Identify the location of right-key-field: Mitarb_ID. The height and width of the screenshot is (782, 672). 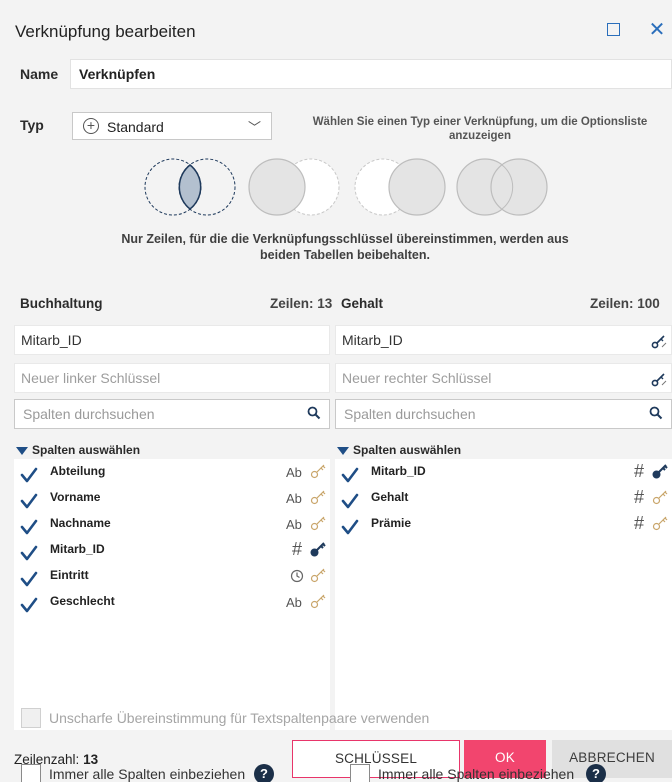
(503, 340).